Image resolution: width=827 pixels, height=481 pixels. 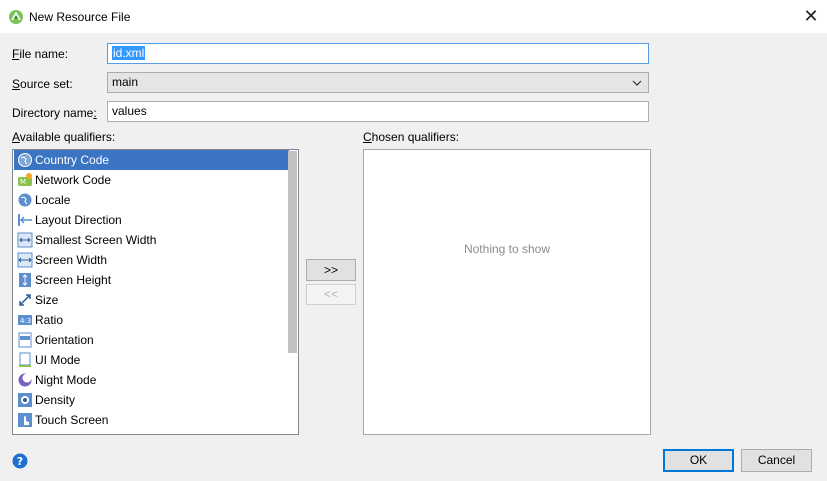 What do you see at coordinates (151, 260) in the screenshot?
I see `list-item-screen-width: Screen Width` at bounding box center [151, 260].